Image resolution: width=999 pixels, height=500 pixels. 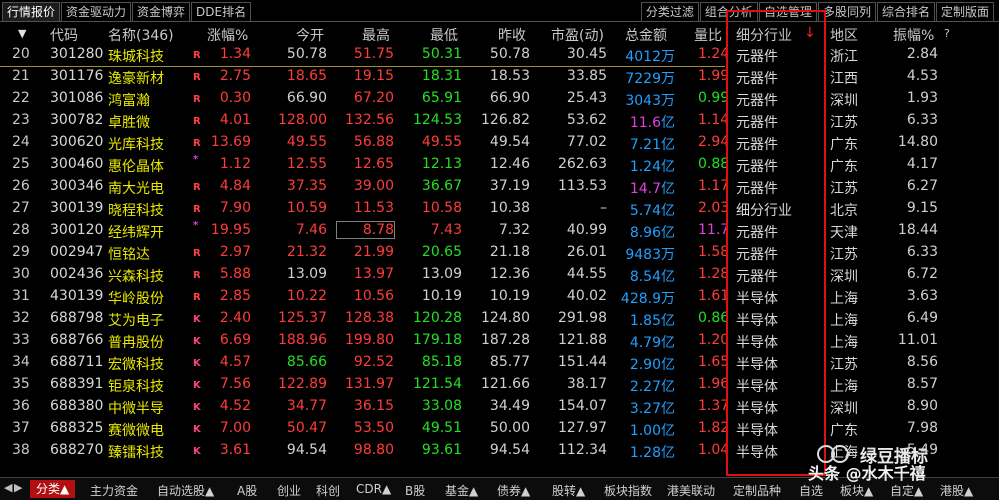 I want to click on bottom-tab-bond: 债券▲, so click(x=513, y=490).